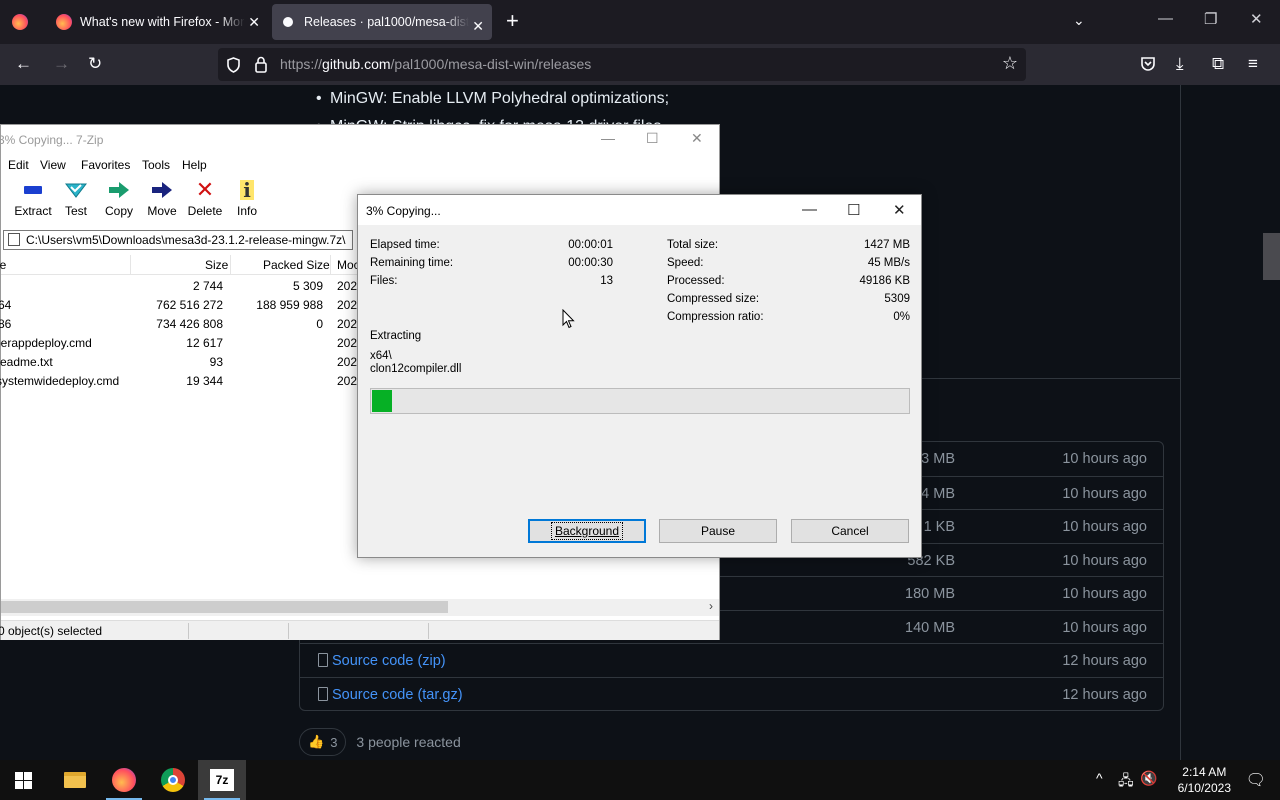  What do you see at coordinates (491, 64) in the screenshot?
I see `url-path: /pal1000/mesa-dist-win/releases` at bounding box center [491, 64].